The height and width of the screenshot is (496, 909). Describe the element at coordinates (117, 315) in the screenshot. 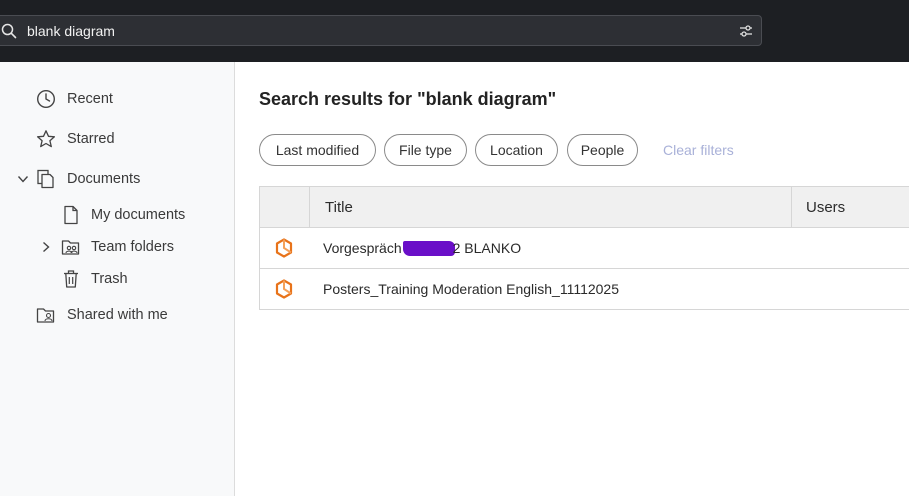

I see `sidebar-item-label: Shared with me` at that location.